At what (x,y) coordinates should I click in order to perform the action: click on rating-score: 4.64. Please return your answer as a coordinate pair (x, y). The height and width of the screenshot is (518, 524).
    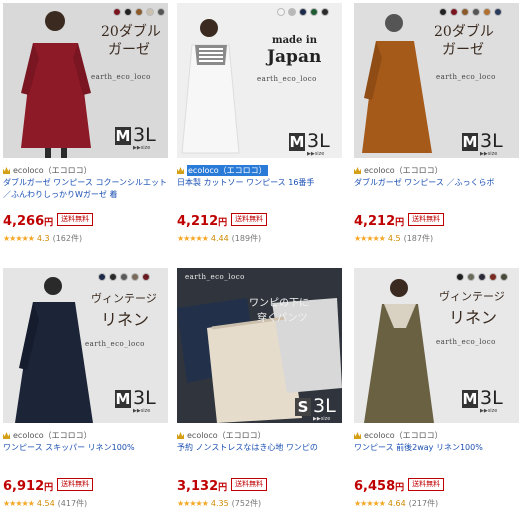
    Looking at the image, I should click on (396, 503).